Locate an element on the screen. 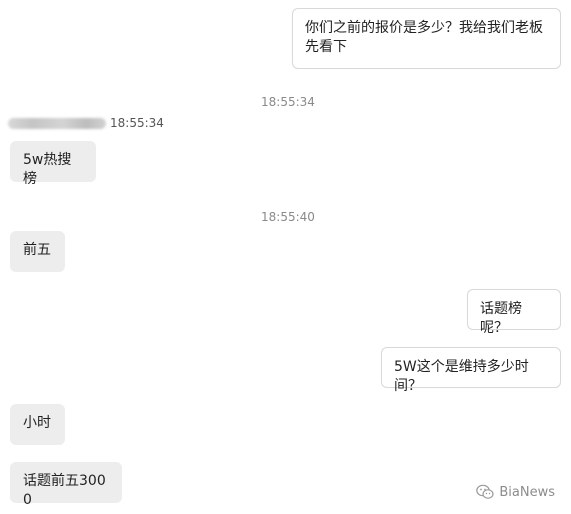 The height and width of the screenshot is (514, 571). incoming-message-bubble: 前五 is located at coordinates (37, 251).